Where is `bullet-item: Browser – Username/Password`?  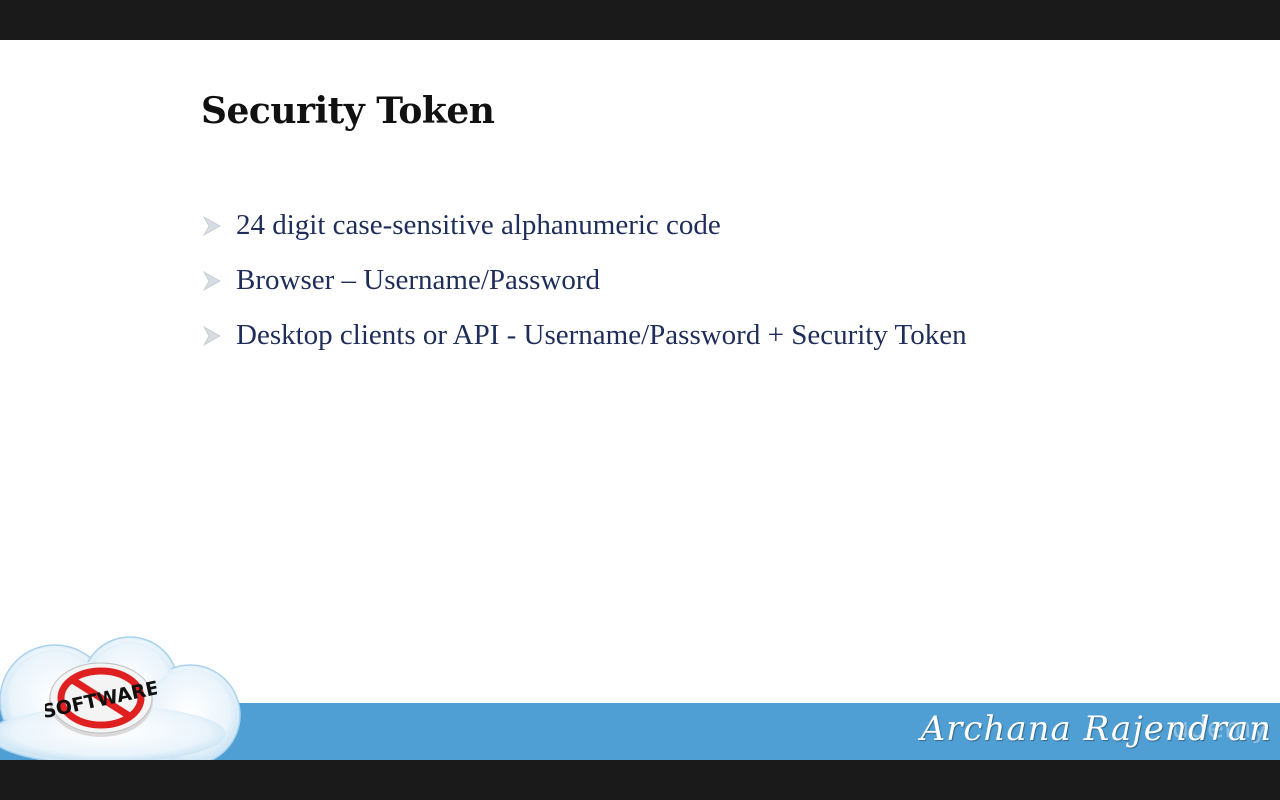
bullet-item: Browser – Username/Password is located at coordinates (584, 280).